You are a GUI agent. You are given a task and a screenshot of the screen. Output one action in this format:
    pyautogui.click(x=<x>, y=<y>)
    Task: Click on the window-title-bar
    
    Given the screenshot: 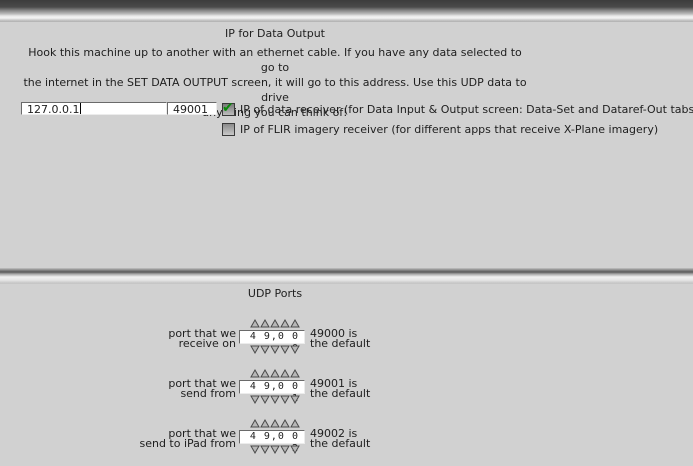 What is the action you would take?
    pyautogui.click(x=346, y=11)
    